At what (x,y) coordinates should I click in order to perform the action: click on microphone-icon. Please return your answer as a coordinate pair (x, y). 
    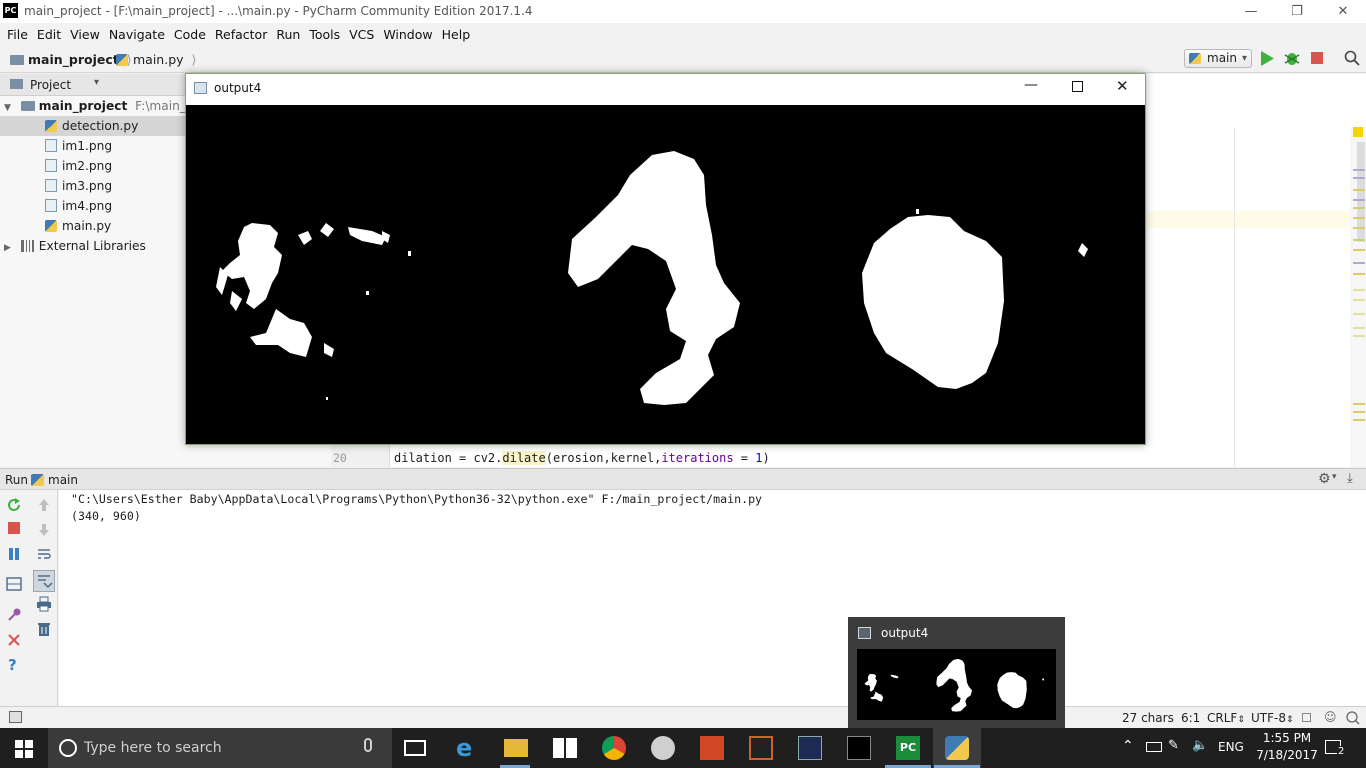
    Looking at the image, I should click on (368, 745).